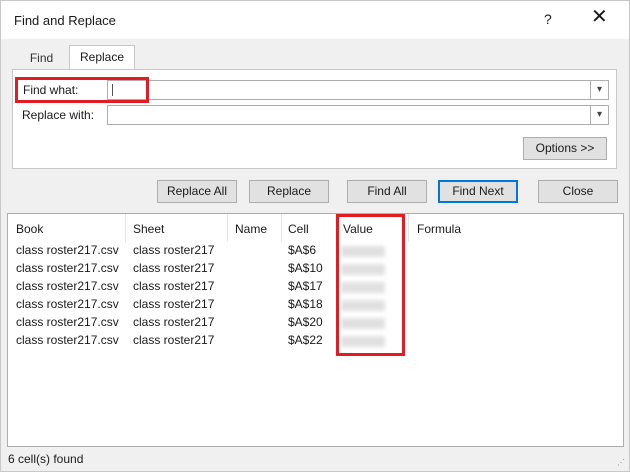 The image size is (630, 472). I want to click on tab-replace: Replace, so click(102, 57).